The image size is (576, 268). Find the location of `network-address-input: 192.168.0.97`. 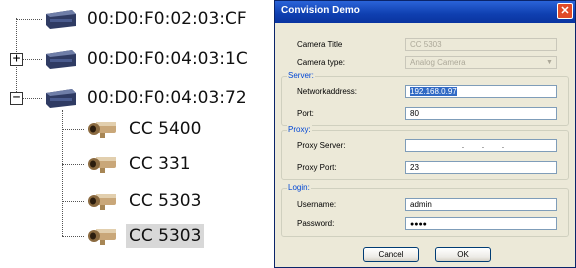

network-address-input: 192.168.0.97 is located at coordinates (481, 91).